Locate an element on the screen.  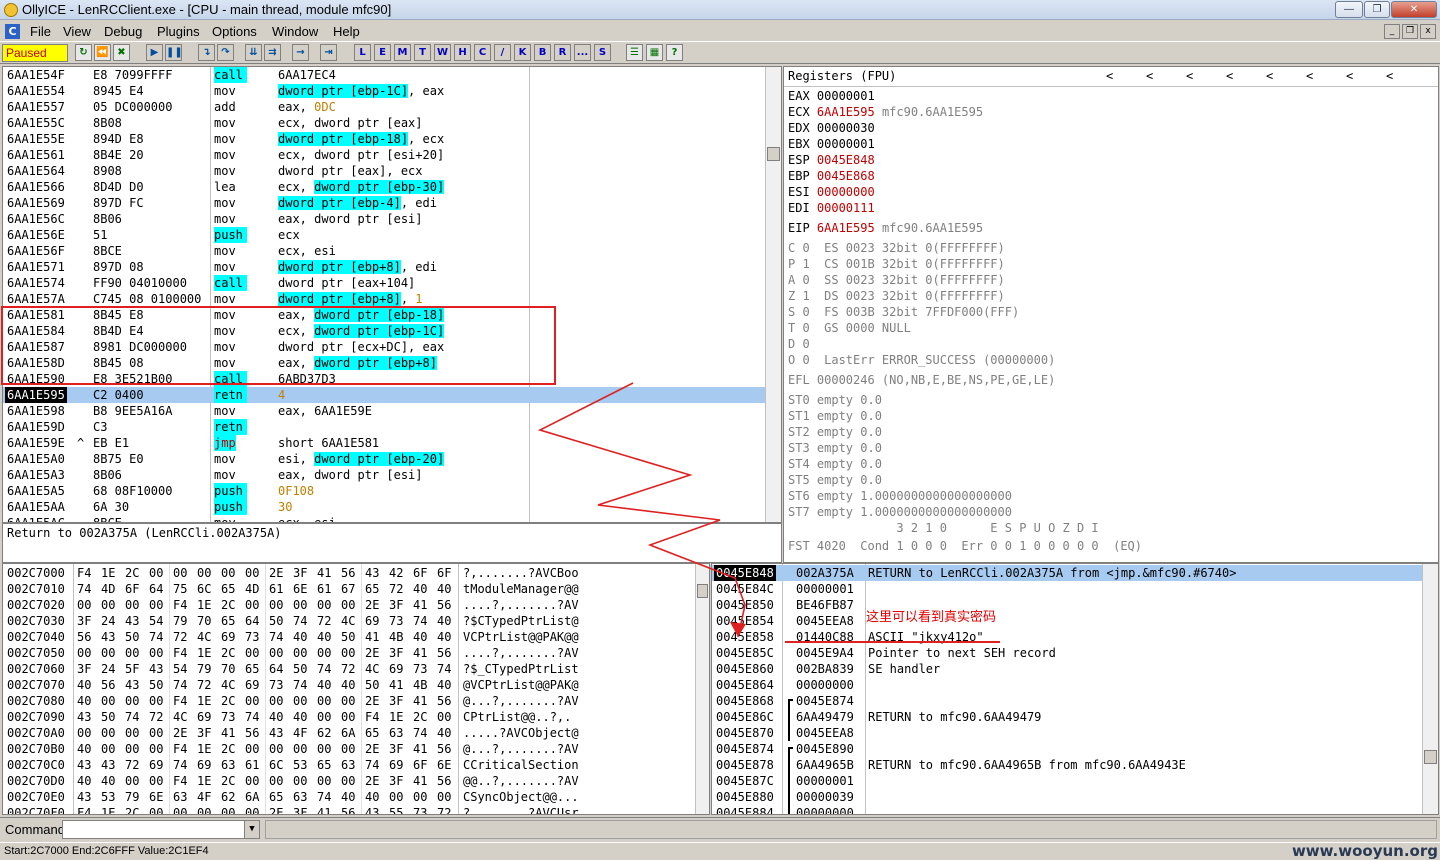
menu-plugins: Plugins is located at coordinates (178, 31).